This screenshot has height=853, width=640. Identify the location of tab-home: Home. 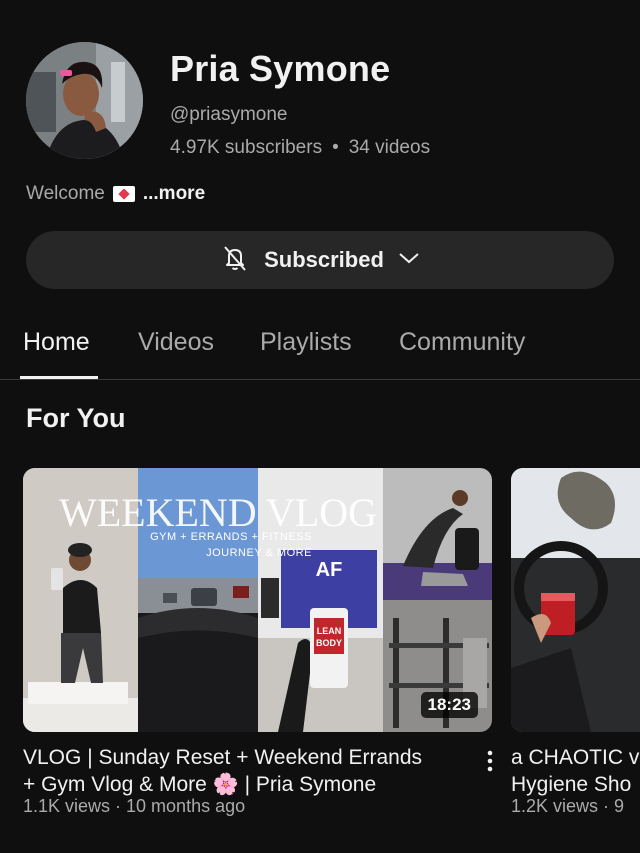
(56, 342).